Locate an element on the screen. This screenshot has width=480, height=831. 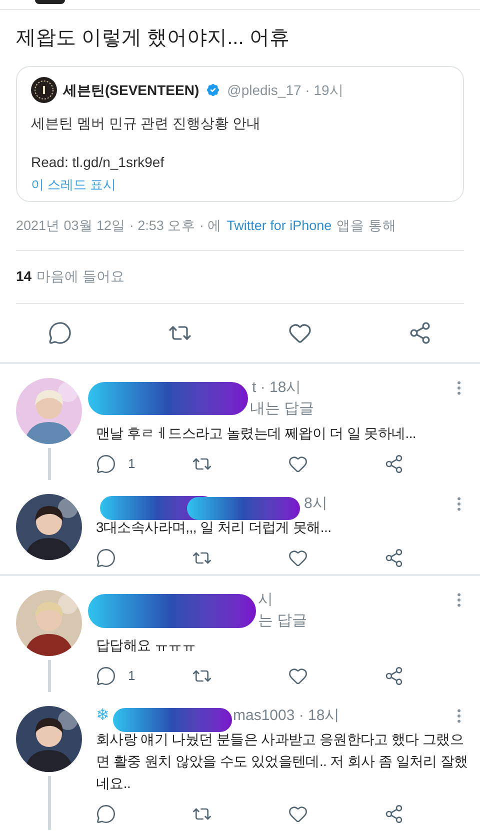
reply-meta: t · 18시 is located at coordinates (277, 388).